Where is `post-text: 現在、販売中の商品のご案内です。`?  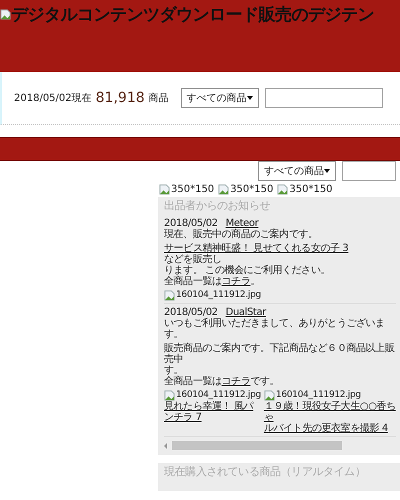
post-text: 現在、販売中の商品のご案内です。 is located at coordinates (241, 234).